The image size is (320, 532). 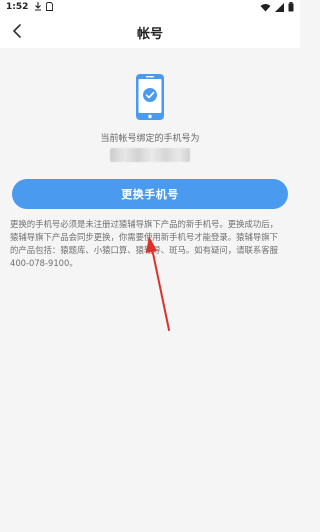 I want to click on download-icon, so click(x=38, y=6).